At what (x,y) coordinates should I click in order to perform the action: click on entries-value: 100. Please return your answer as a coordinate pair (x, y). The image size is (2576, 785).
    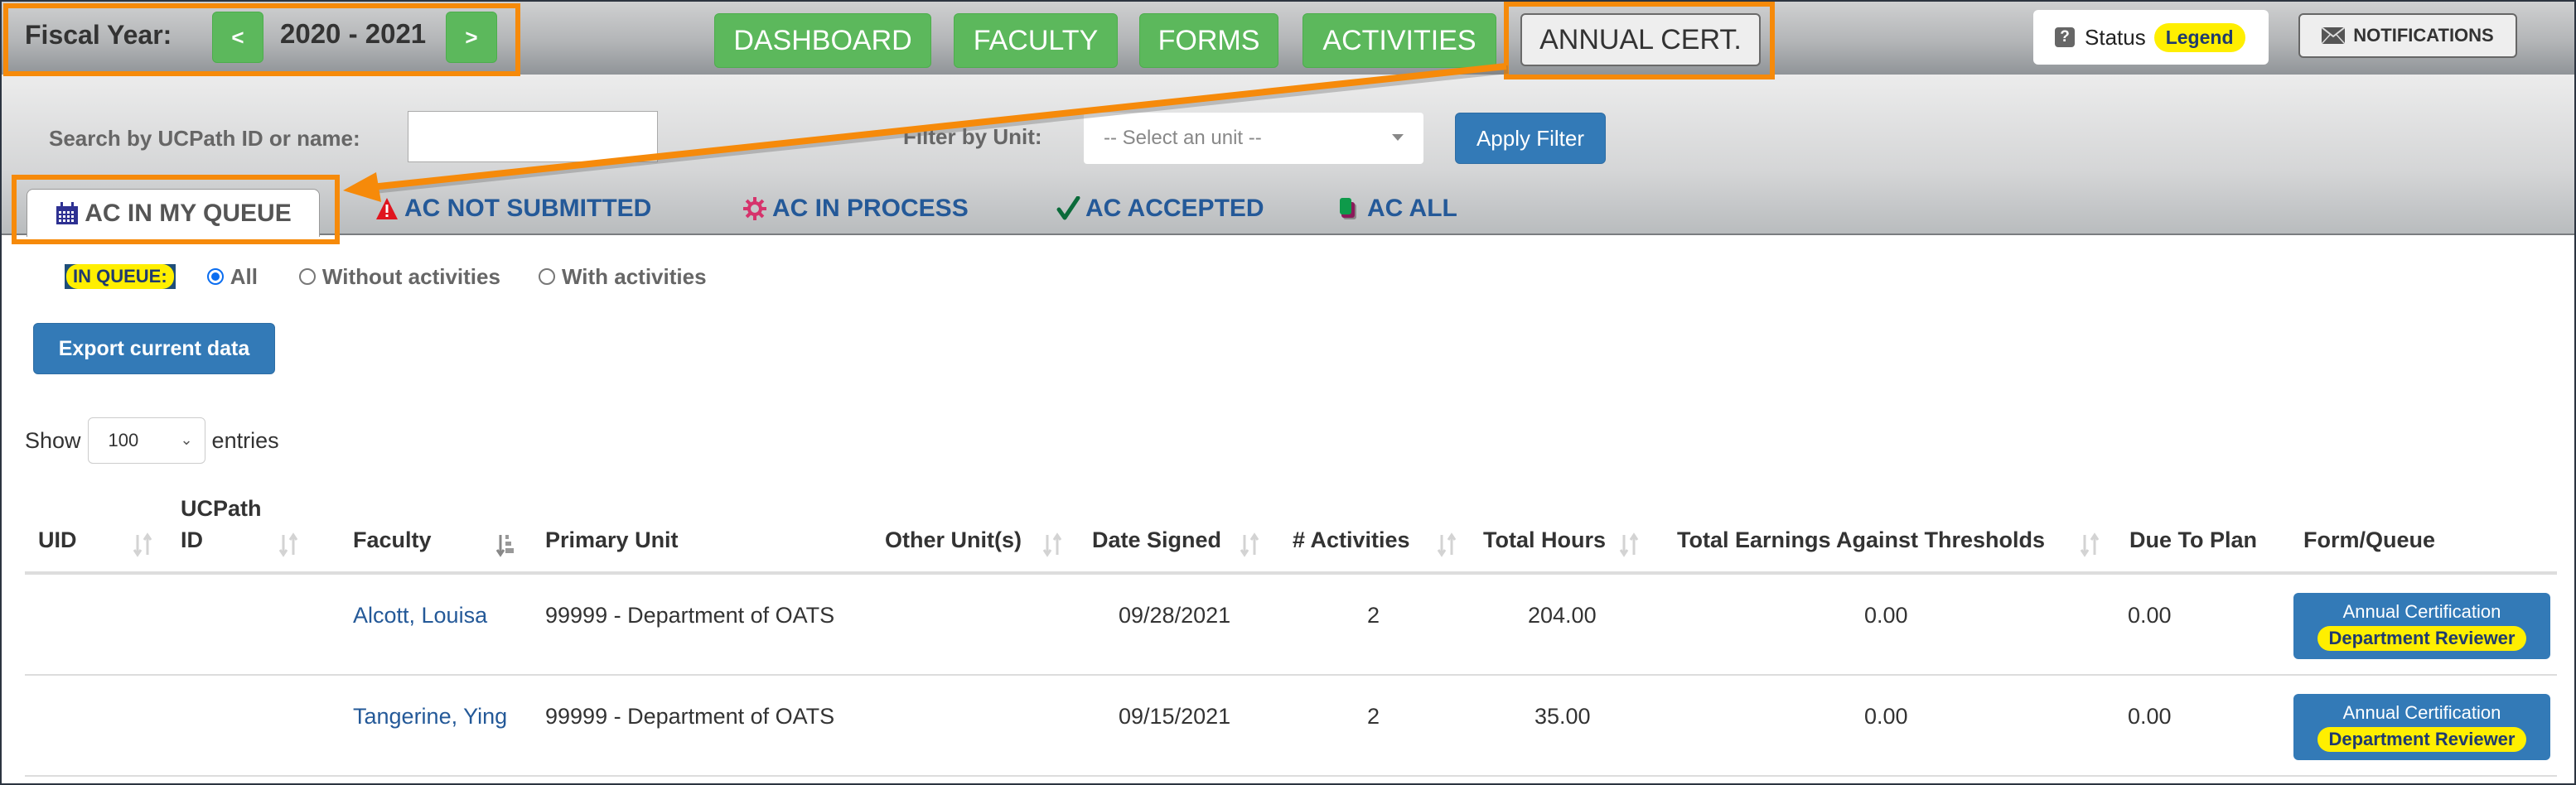
    Looking at the image, I should click on (123, 440).